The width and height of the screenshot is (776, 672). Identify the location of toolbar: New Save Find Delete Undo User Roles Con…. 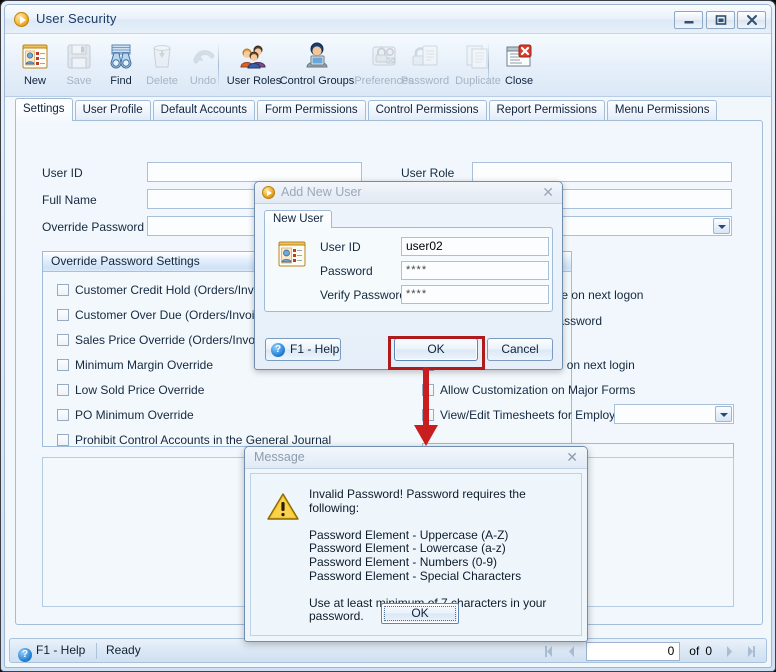
(388, 65).